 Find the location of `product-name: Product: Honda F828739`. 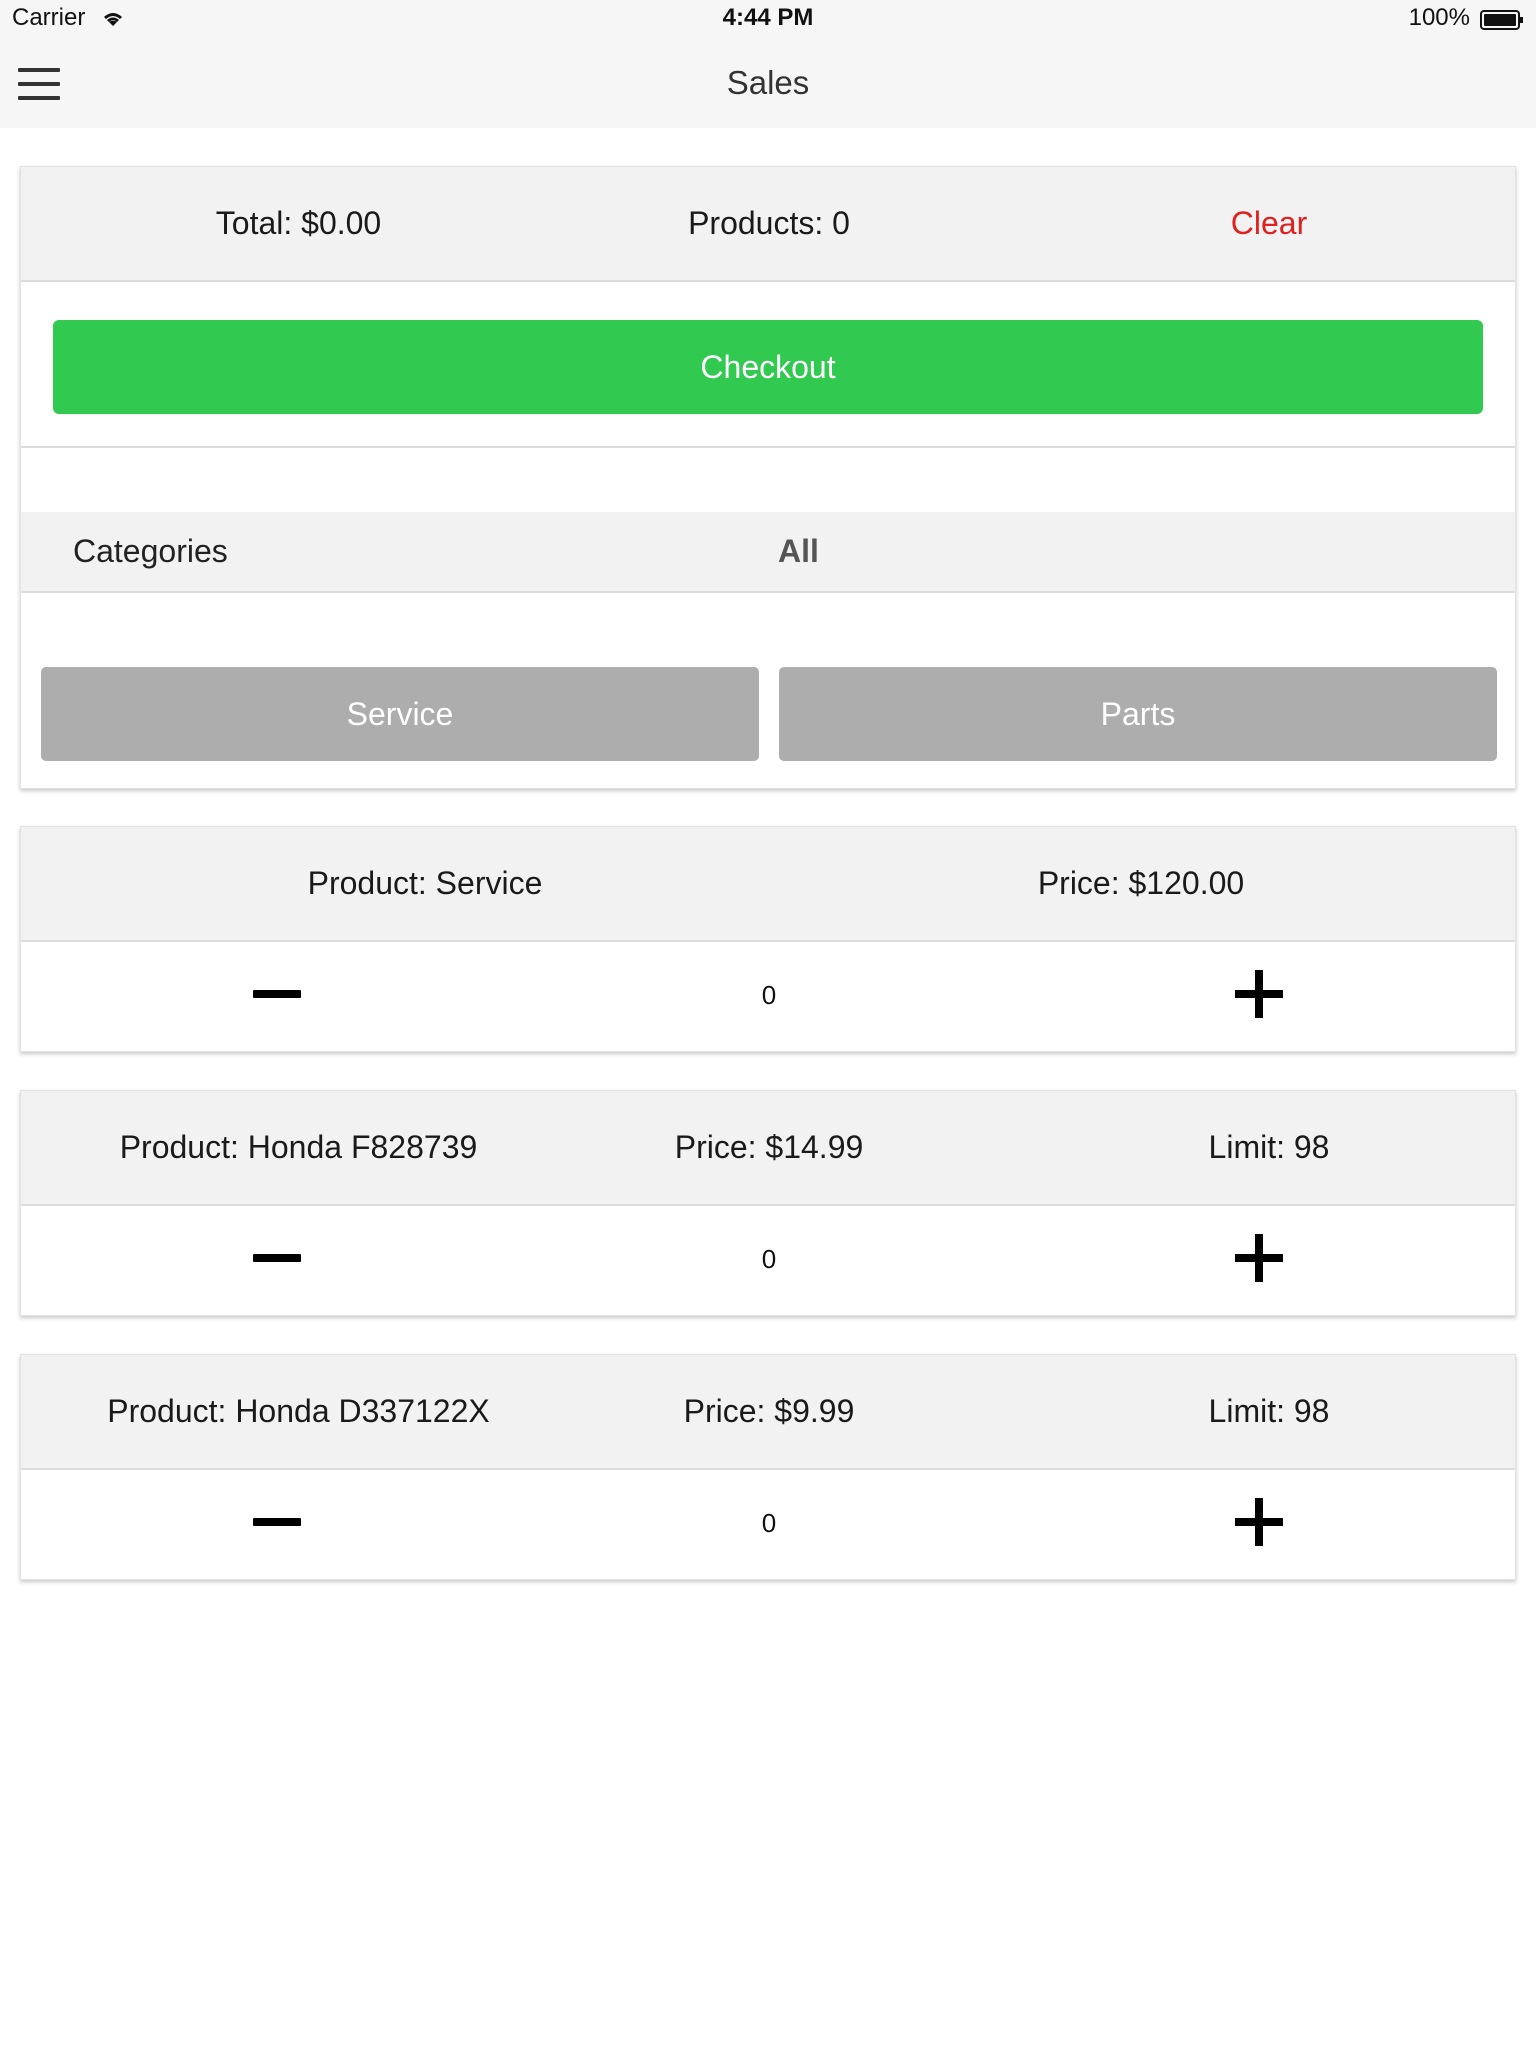

product-name: Product: Honda F828739 is located at coordinates (298, 1147).